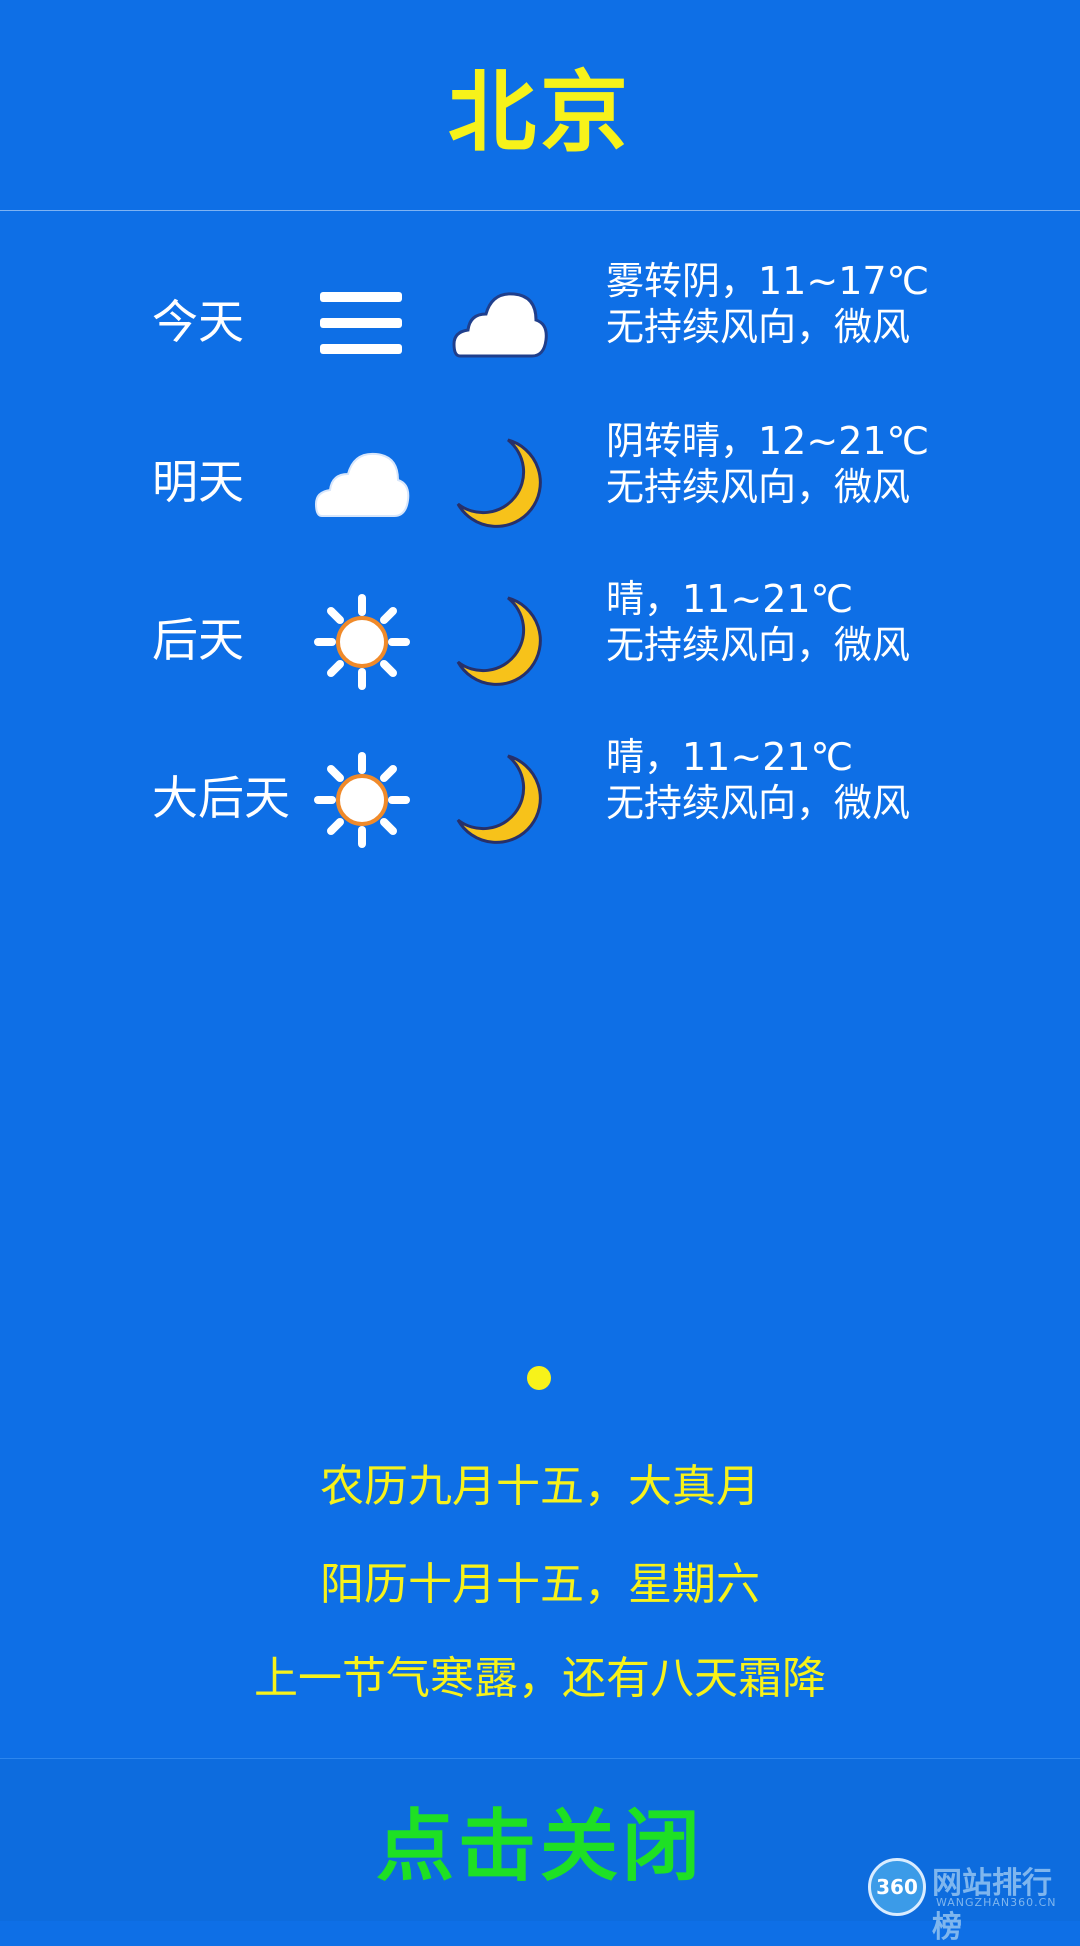 Image resolution: width=1080 pixels, height=1946 pixels. I want to click on lunar-date: 农历九月十五，大真月, so click(540, 1486).